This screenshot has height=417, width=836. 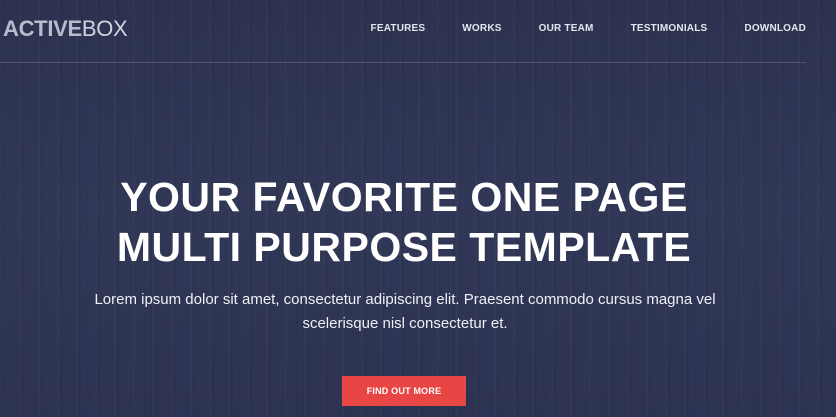 What do you see at coordinates (42, 28) in the screenshot?
I see `logo-strong-text: ACTIVE` at bounding box center [42, 28].